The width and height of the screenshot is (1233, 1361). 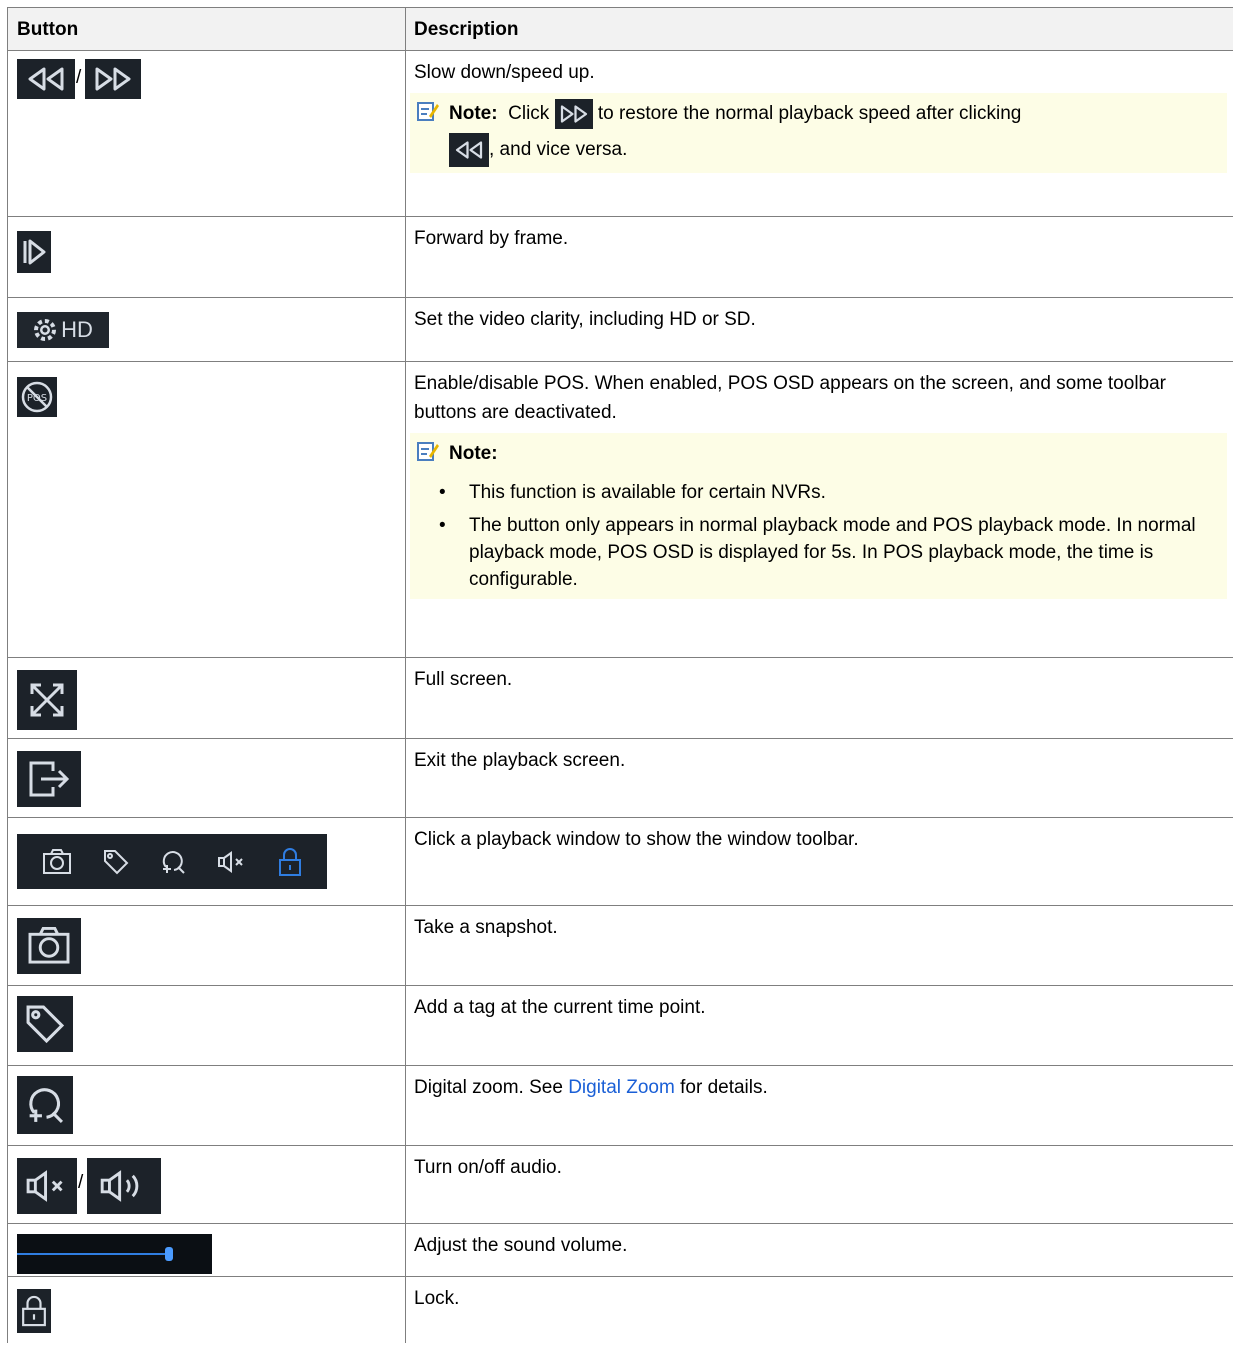 What do you see at coordinates (169, 1254) in the screenshot?
I see `volume-thumb` at bounding box center [169, 1254].